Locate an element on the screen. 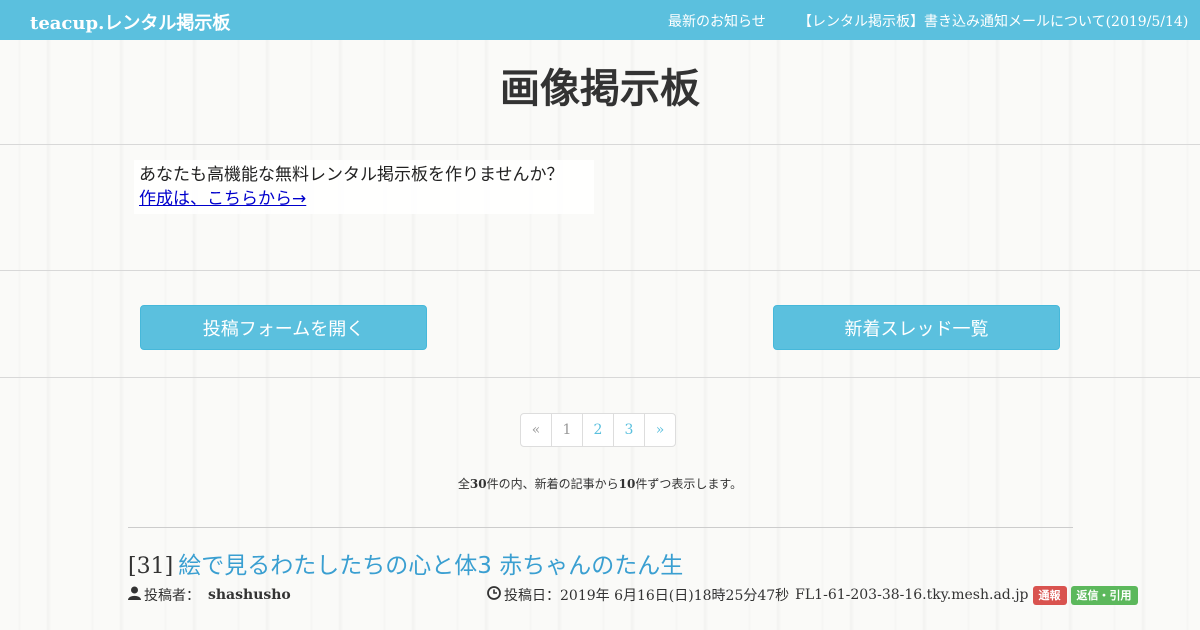 The width and height of the screenshot is (1200, 630). pagination: « 1 2 3 » is located at coordinates (598, 430).